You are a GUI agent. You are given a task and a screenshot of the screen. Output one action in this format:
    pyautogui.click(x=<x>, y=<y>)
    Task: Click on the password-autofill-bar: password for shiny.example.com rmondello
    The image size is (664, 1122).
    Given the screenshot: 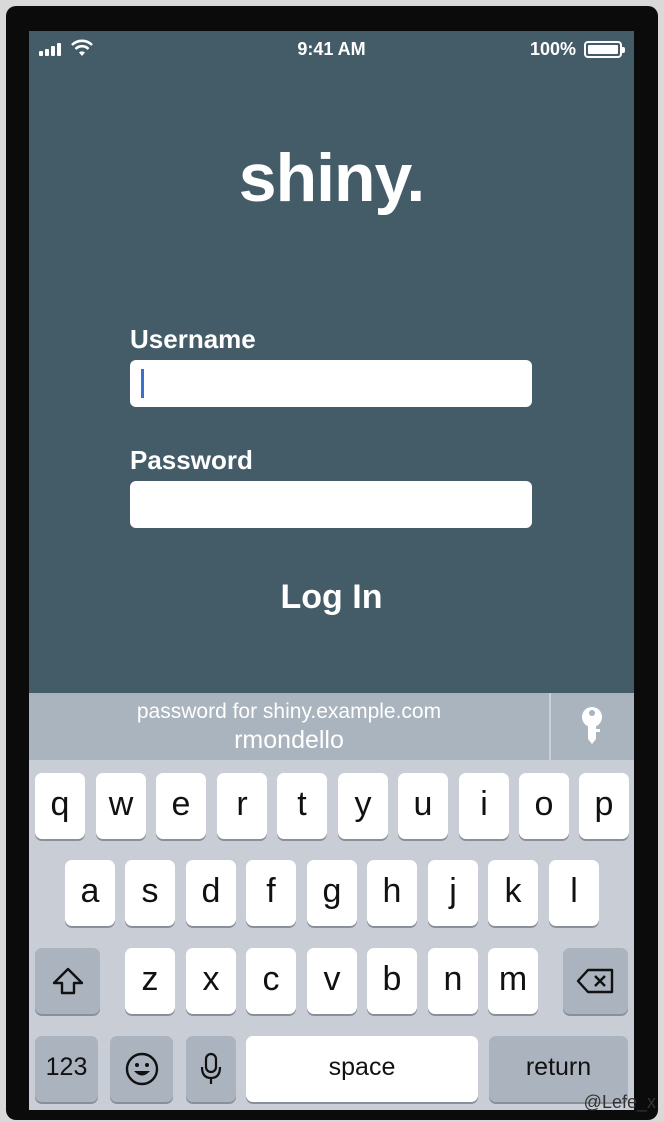 What is the action you would take?
    pyautogui.click(x=331, y=726)
    